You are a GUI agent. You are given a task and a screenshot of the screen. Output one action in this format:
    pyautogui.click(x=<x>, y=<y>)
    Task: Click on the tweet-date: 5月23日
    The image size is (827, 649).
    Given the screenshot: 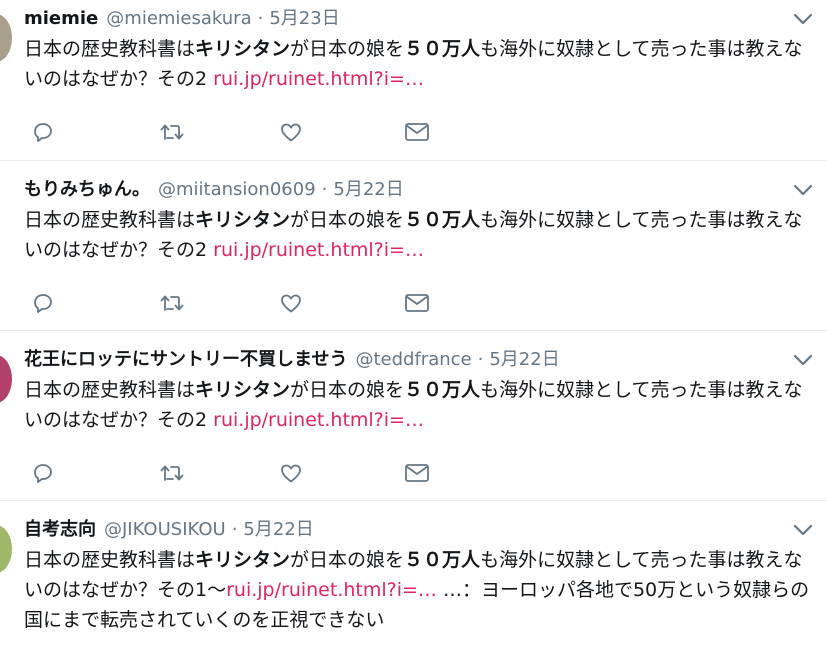 What is the action you would take?
    pyautogui.click(x=304, y=18)
    